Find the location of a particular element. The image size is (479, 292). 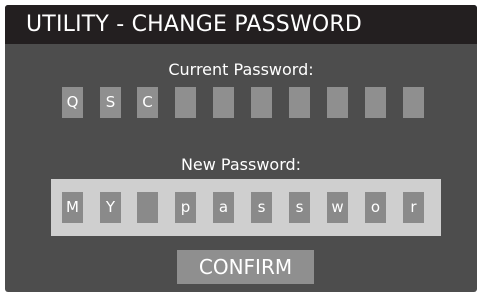

title-bar: UTILITY - CHANGE PASSWORD is located at coordinates (241, 24).